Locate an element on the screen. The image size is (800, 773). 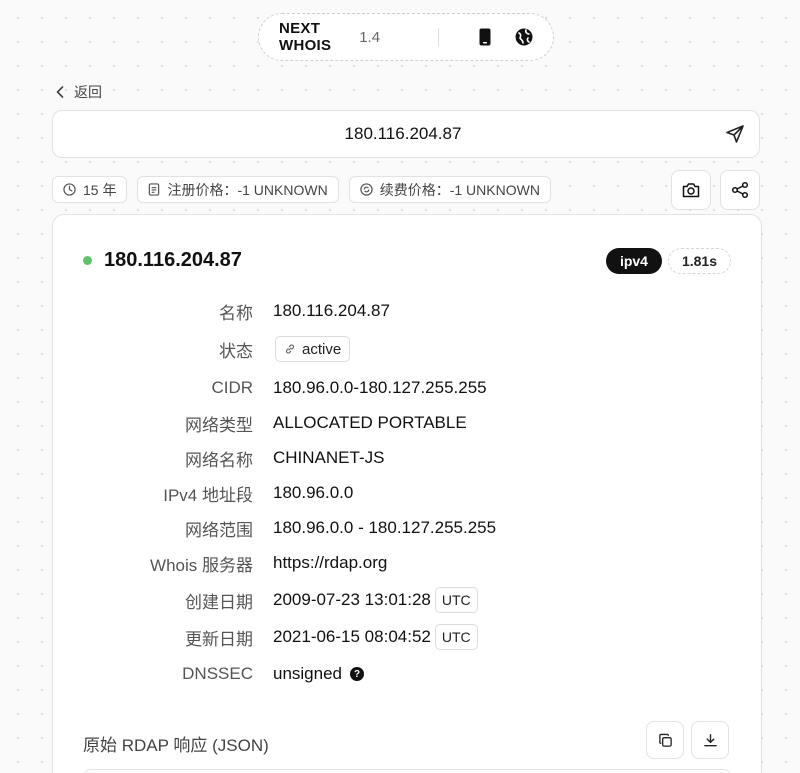
field-row-range: 网络范围 180.96.0.0 - 180.127.255.255 is located at coordinates (407, 528).